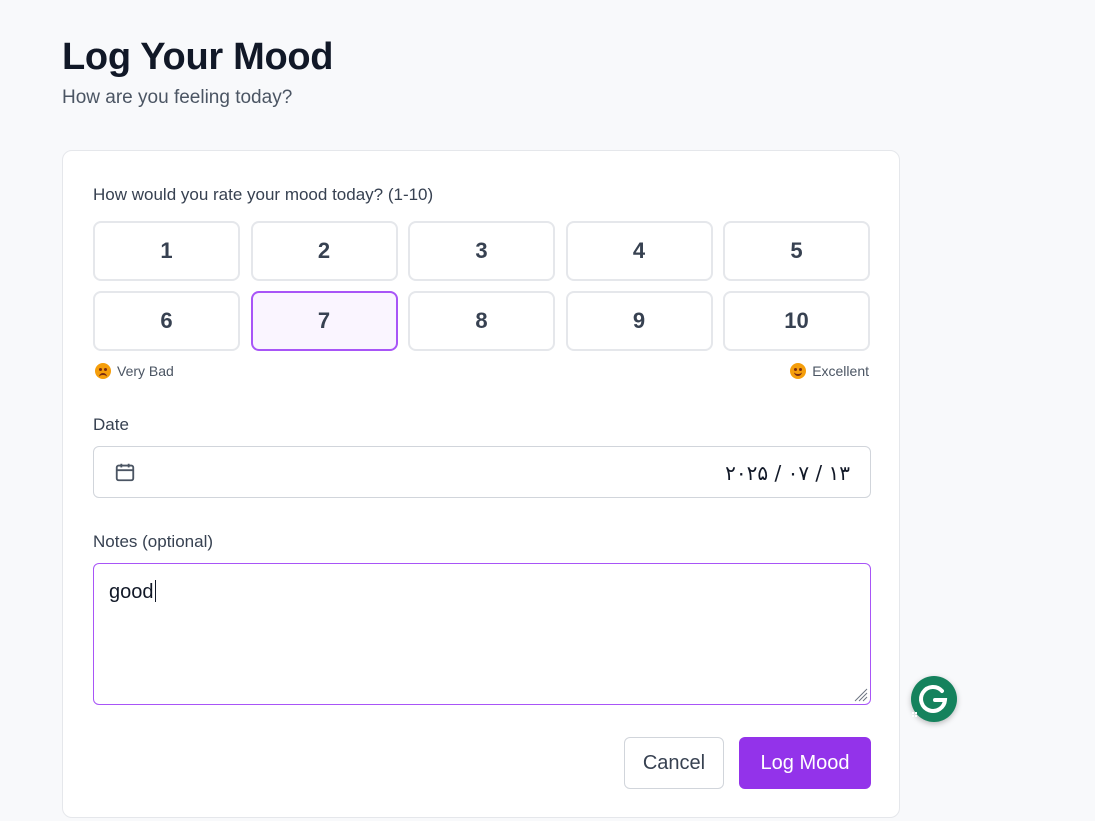 The image size is (1095, 821). What do you see at coordinates (482, 286) in the screenshot?
I see `rating-grid: 1 2 3 4 5 6 7 8 9 10` at bounding box center [482, 286].